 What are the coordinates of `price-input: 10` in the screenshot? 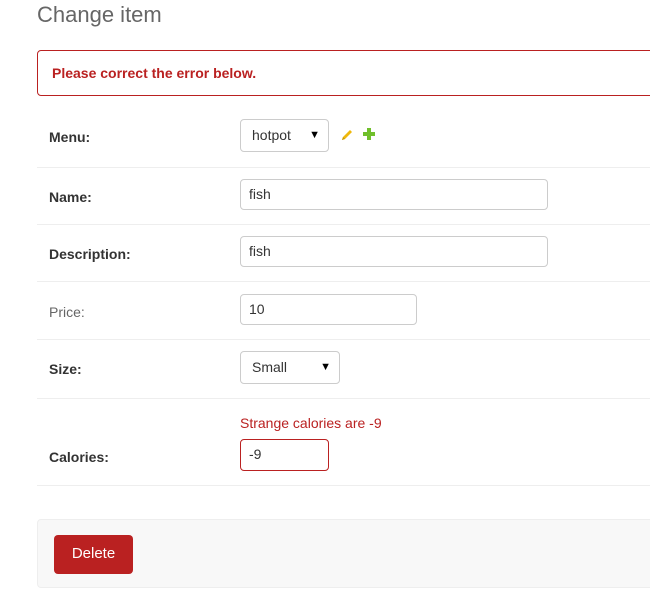 It's located at (328, 309).